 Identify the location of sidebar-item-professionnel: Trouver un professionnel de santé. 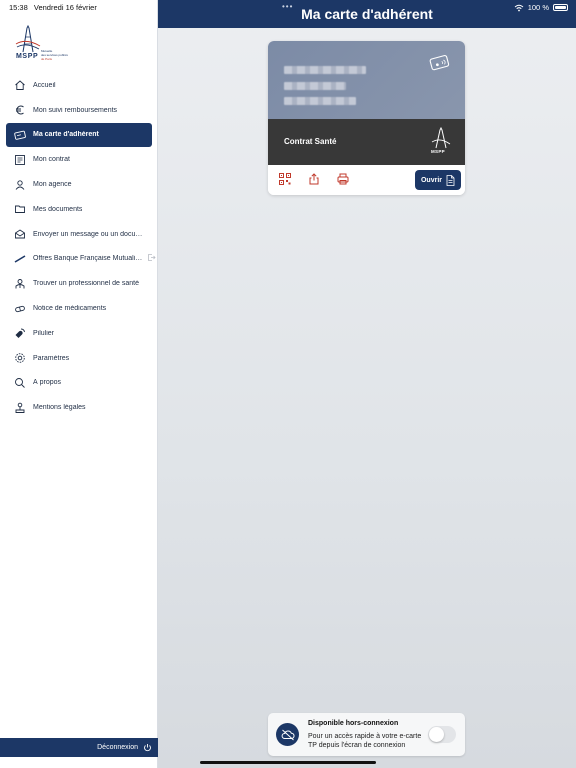
(79, 283).